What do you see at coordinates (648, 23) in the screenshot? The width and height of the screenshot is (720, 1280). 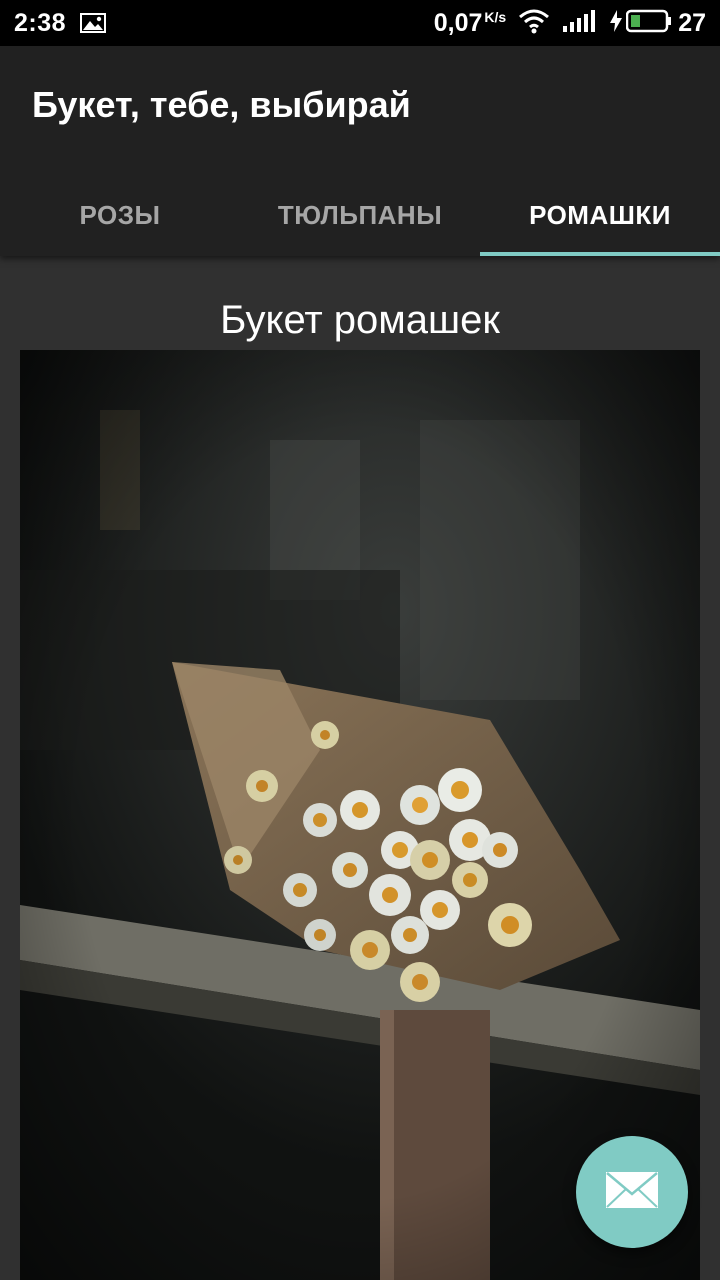 I see `battery-icon` at bounding box center [648, 23].